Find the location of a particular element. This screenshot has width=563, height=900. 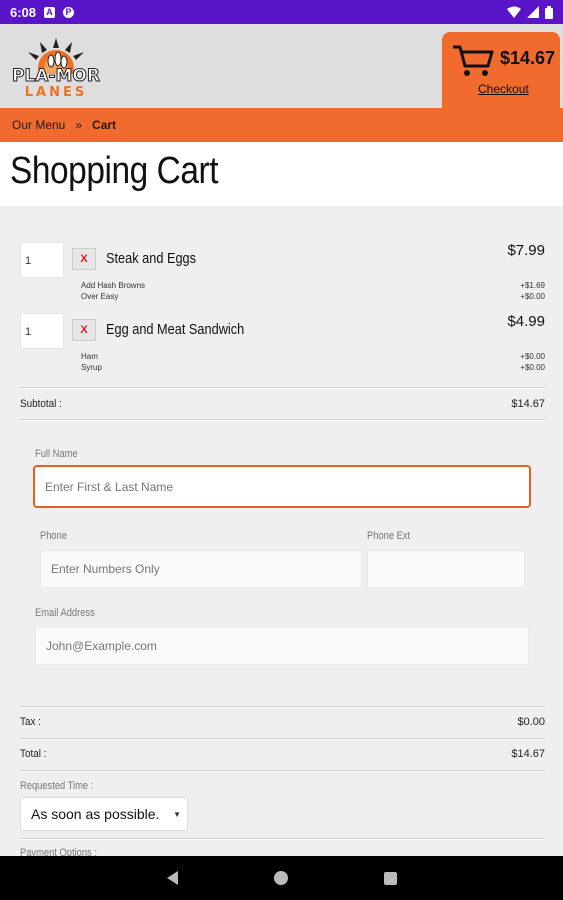

item-modifier: Over Easy is located at coordinates (100, 296).